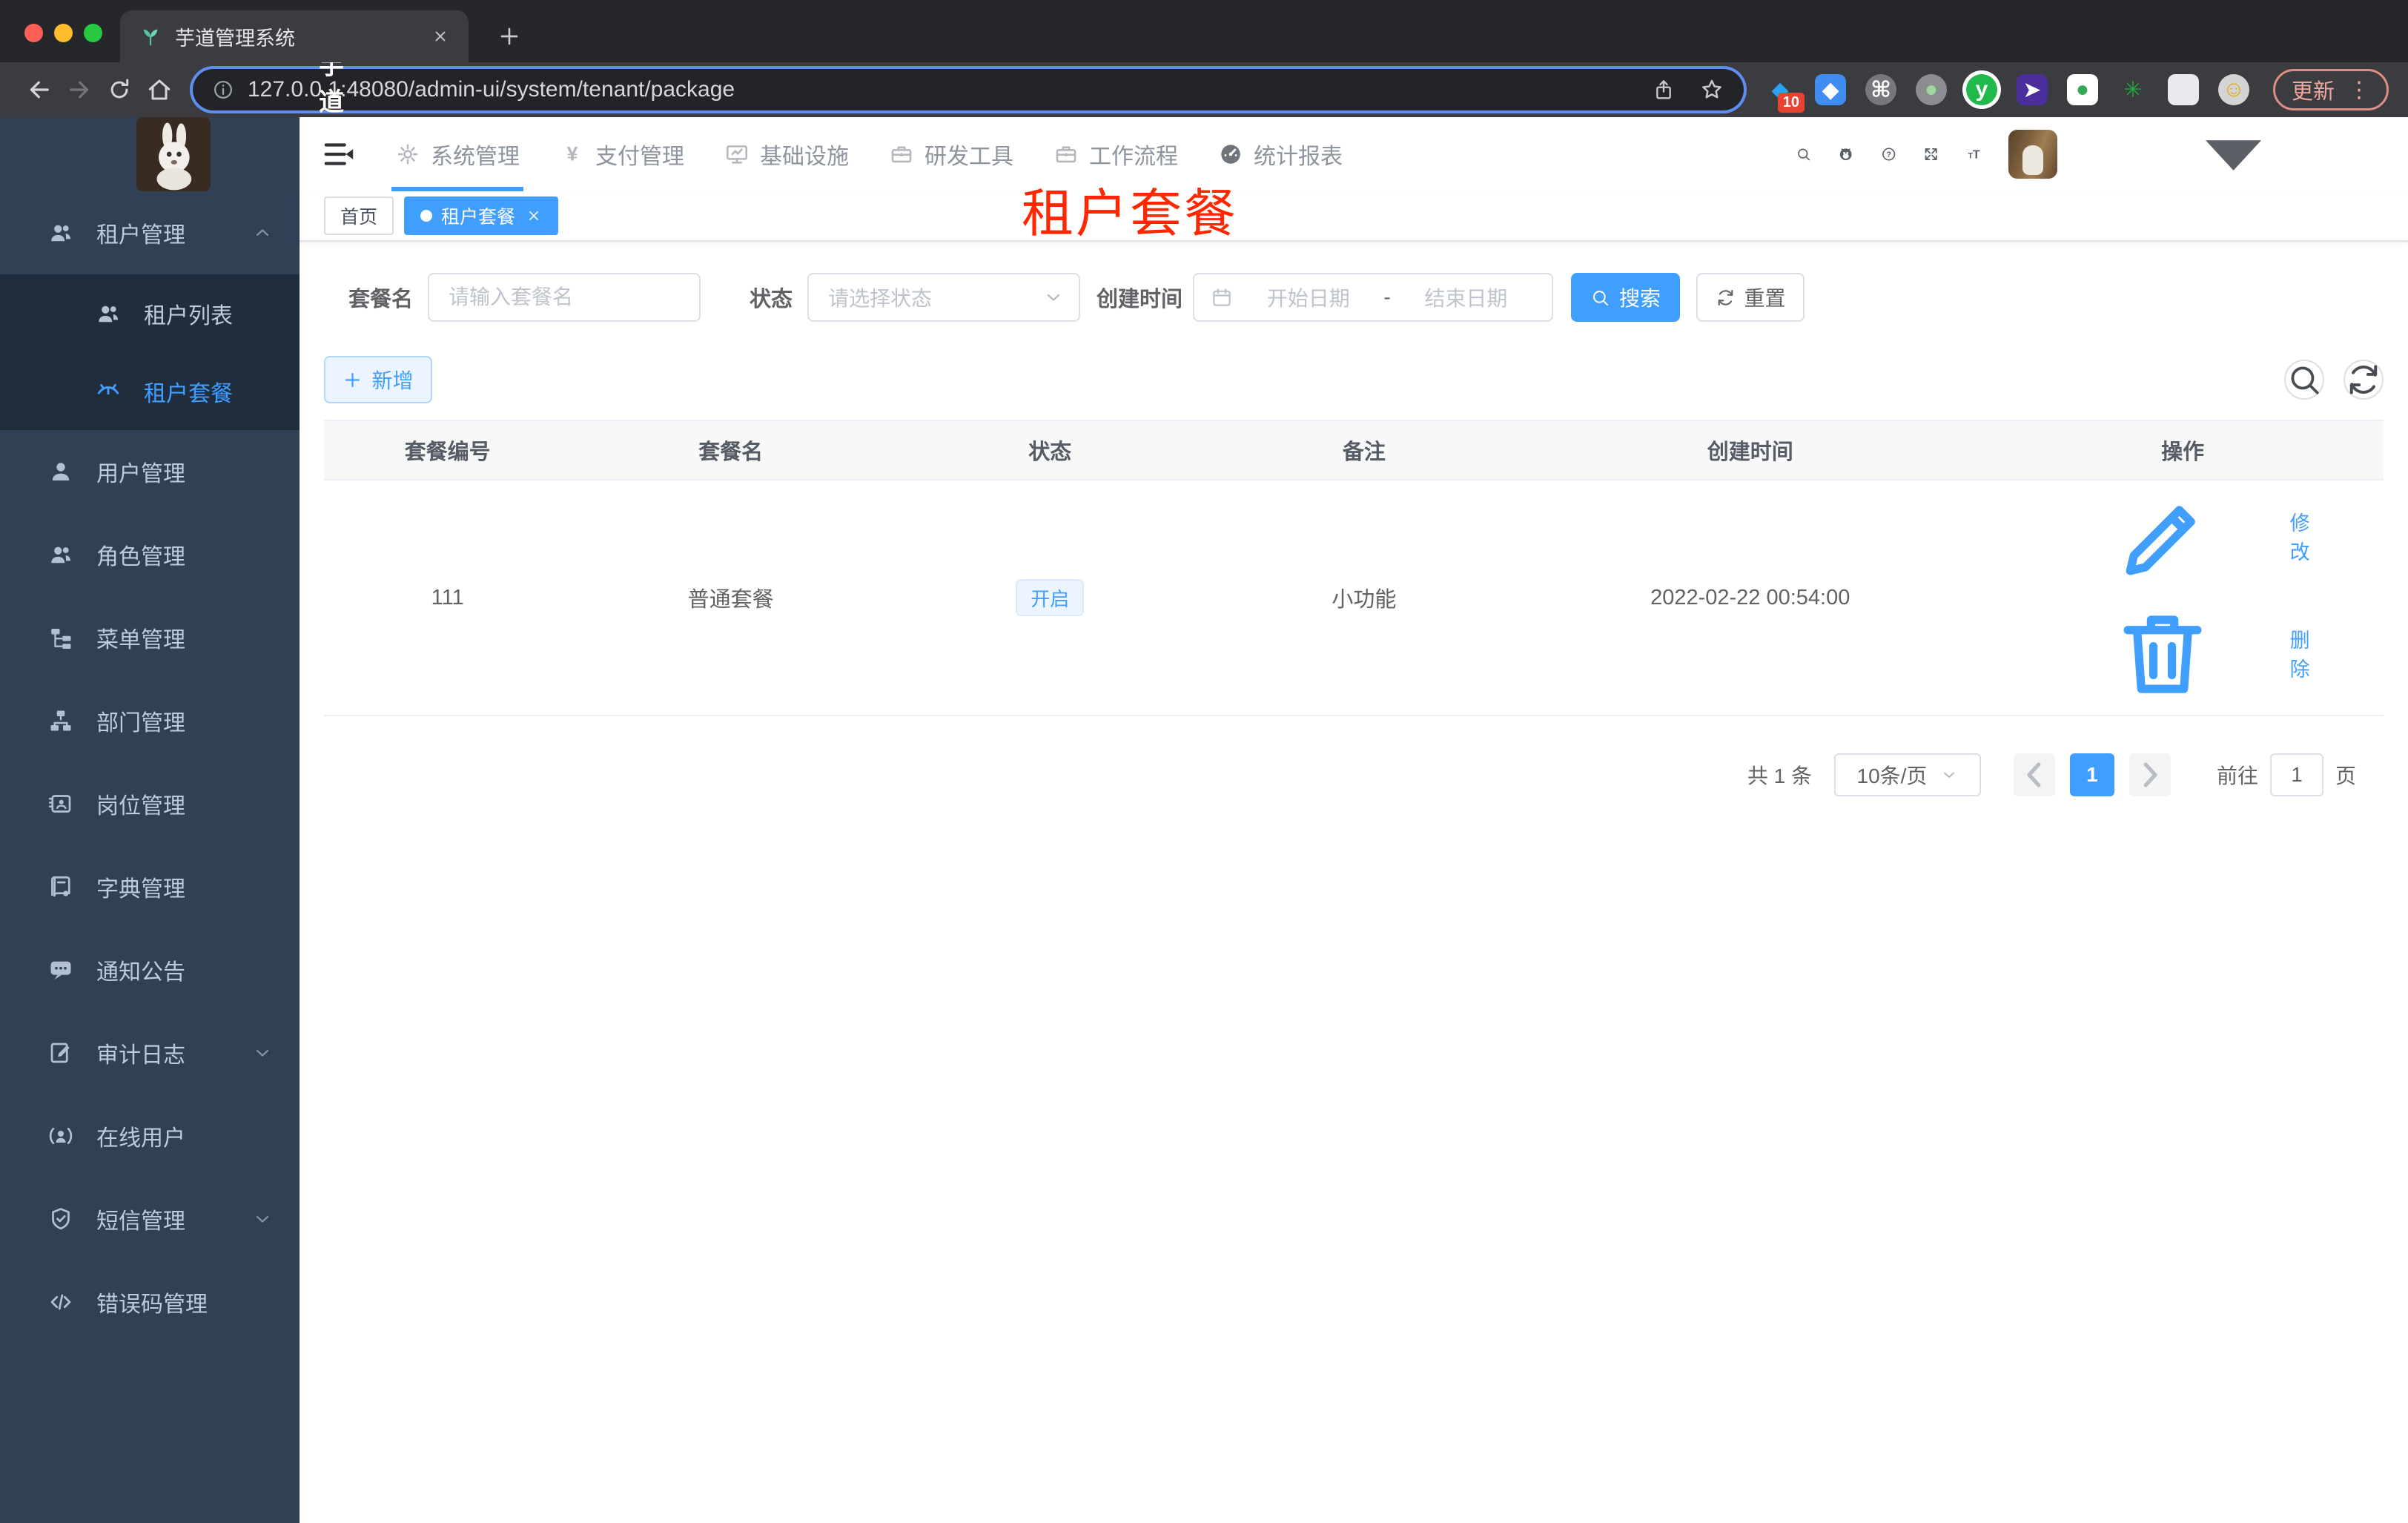 This screenshot has width=2408, height=1523. Describe the element at coordinates (381, 299) in the screenshot. I see `package-name-label: 套餐名` at that location.